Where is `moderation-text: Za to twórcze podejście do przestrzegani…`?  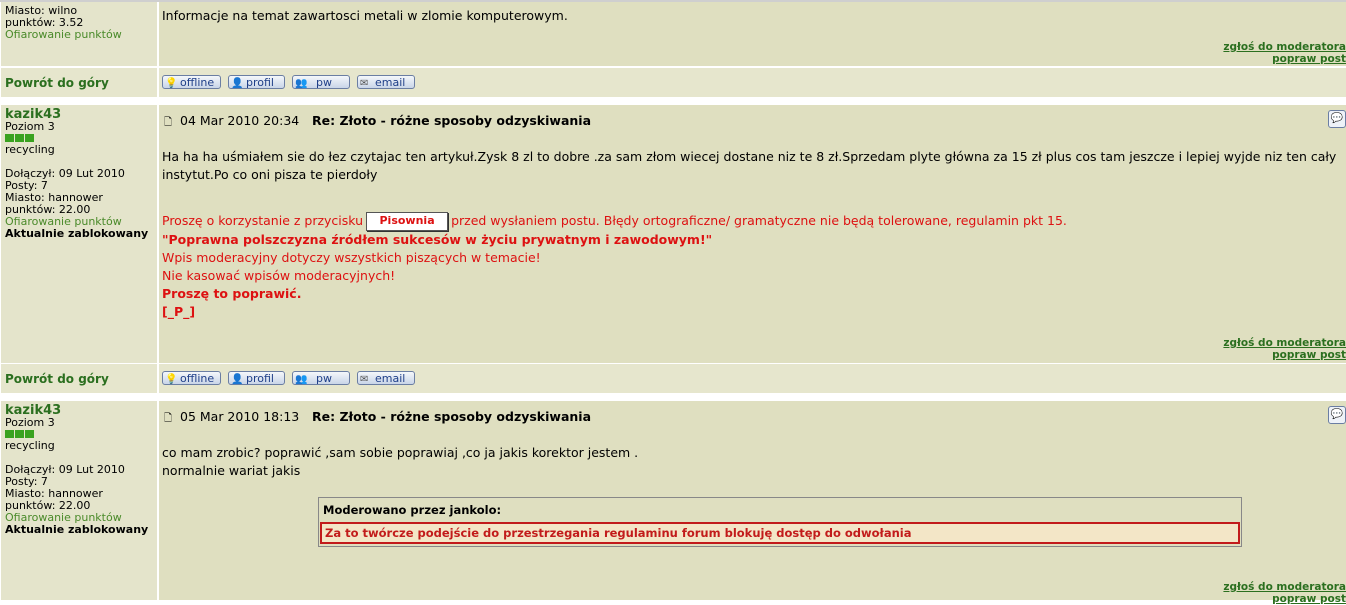 moderation-text: Za to twórcze podejście do przestrzegani… is located at coordinates (618, 533).